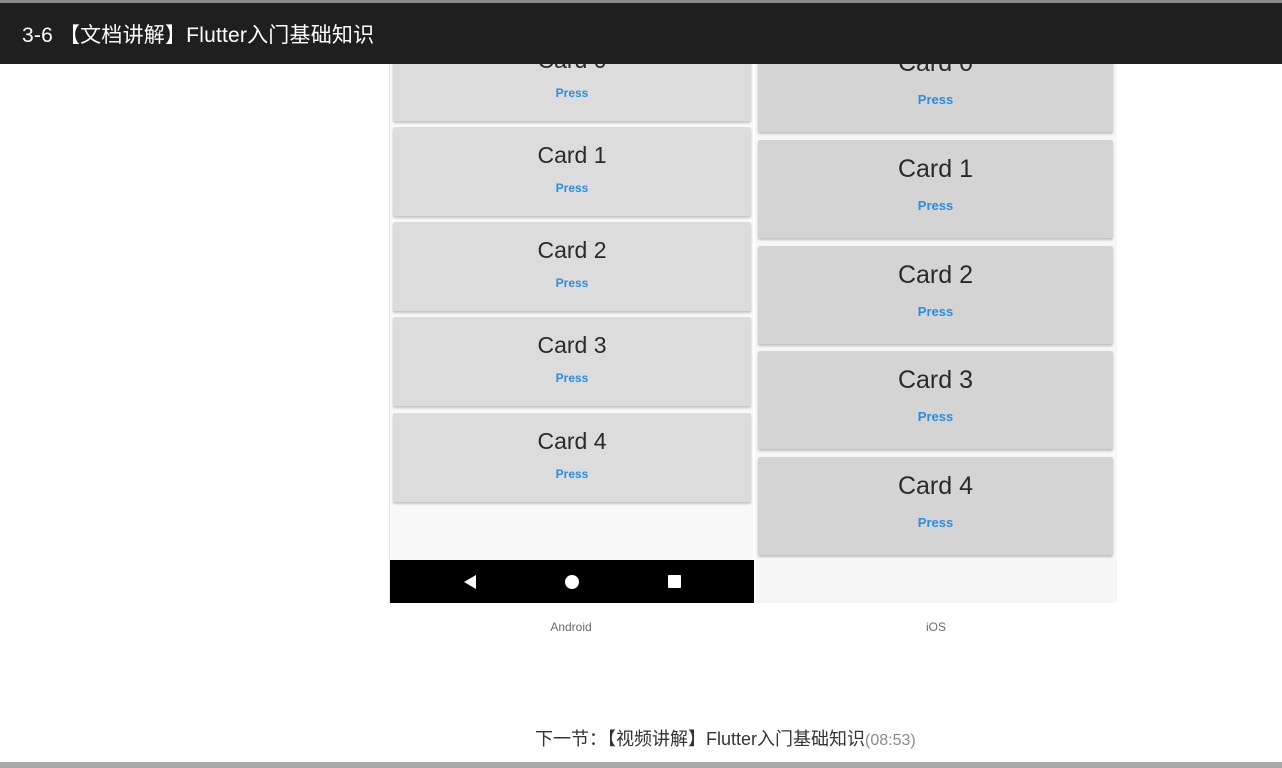  Describe the element at coordinates (198, 35) in the screenshot. I see `lesson-title: 3-6 【文档讲解】Flutter入门基础知识` at that location.